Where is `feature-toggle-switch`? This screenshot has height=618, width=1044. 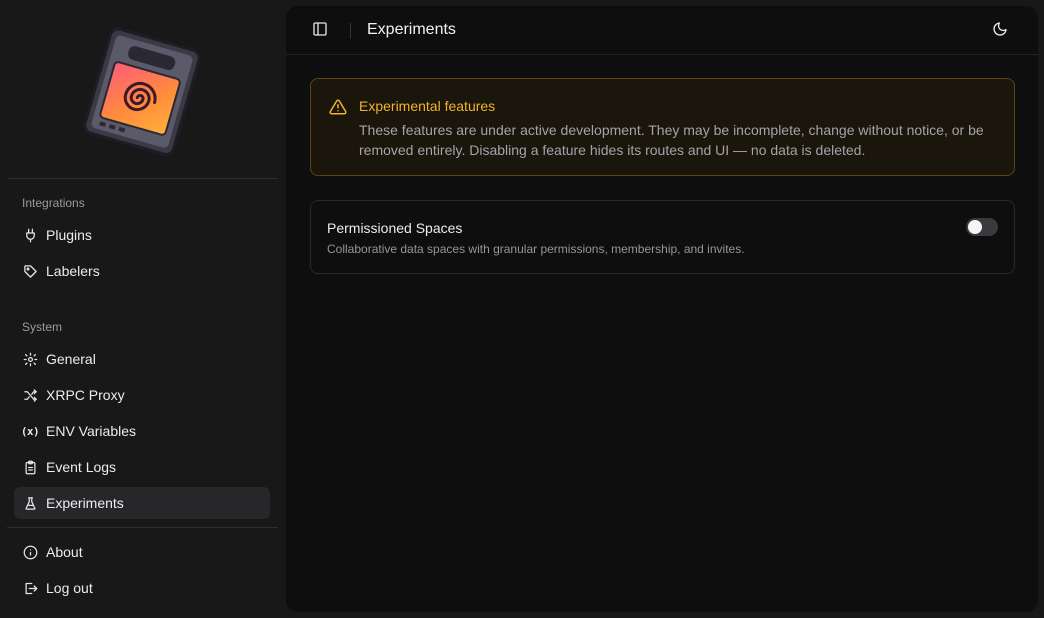
feature-toggle-switch is located at coordinates (982, 227).